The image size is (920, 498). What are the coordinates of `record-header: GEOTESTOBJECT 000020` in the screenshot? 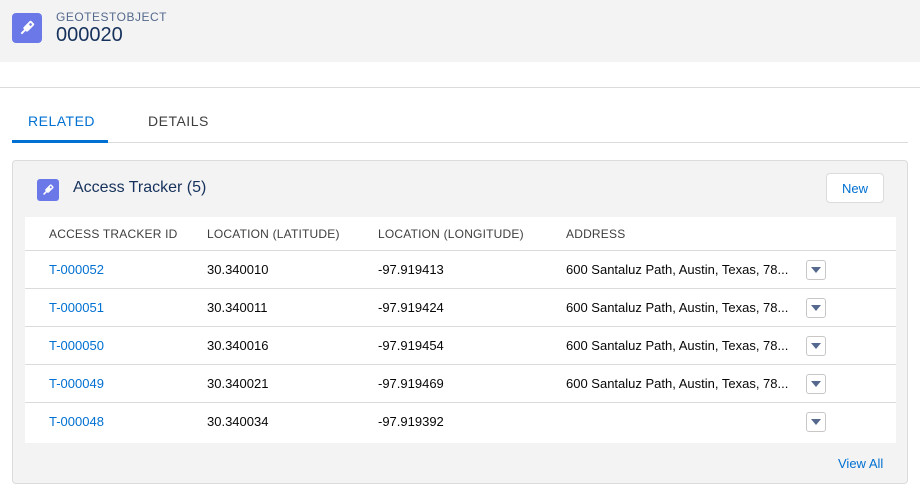 It's located at (460, 31).